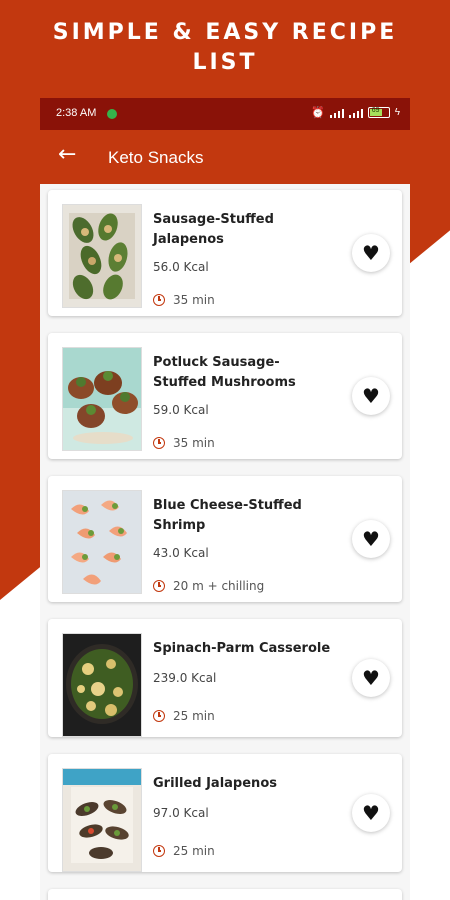 The image size is (450, 900). I want to click on battery-icon: 69, so click(378, 112).